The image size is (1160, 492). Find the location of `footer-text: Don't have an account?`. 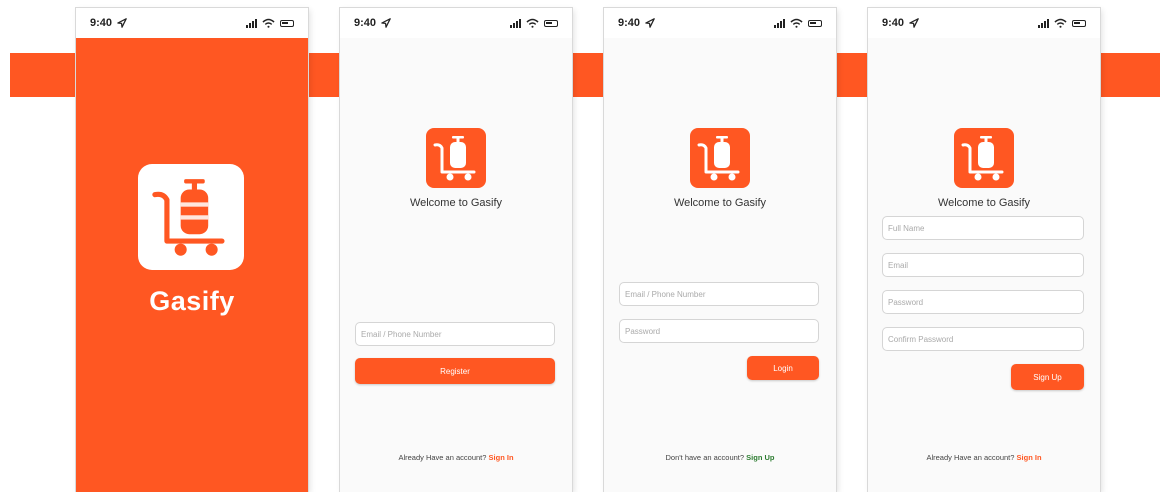

footer-text: Don't have an account? is located at coordinates (705, 457).